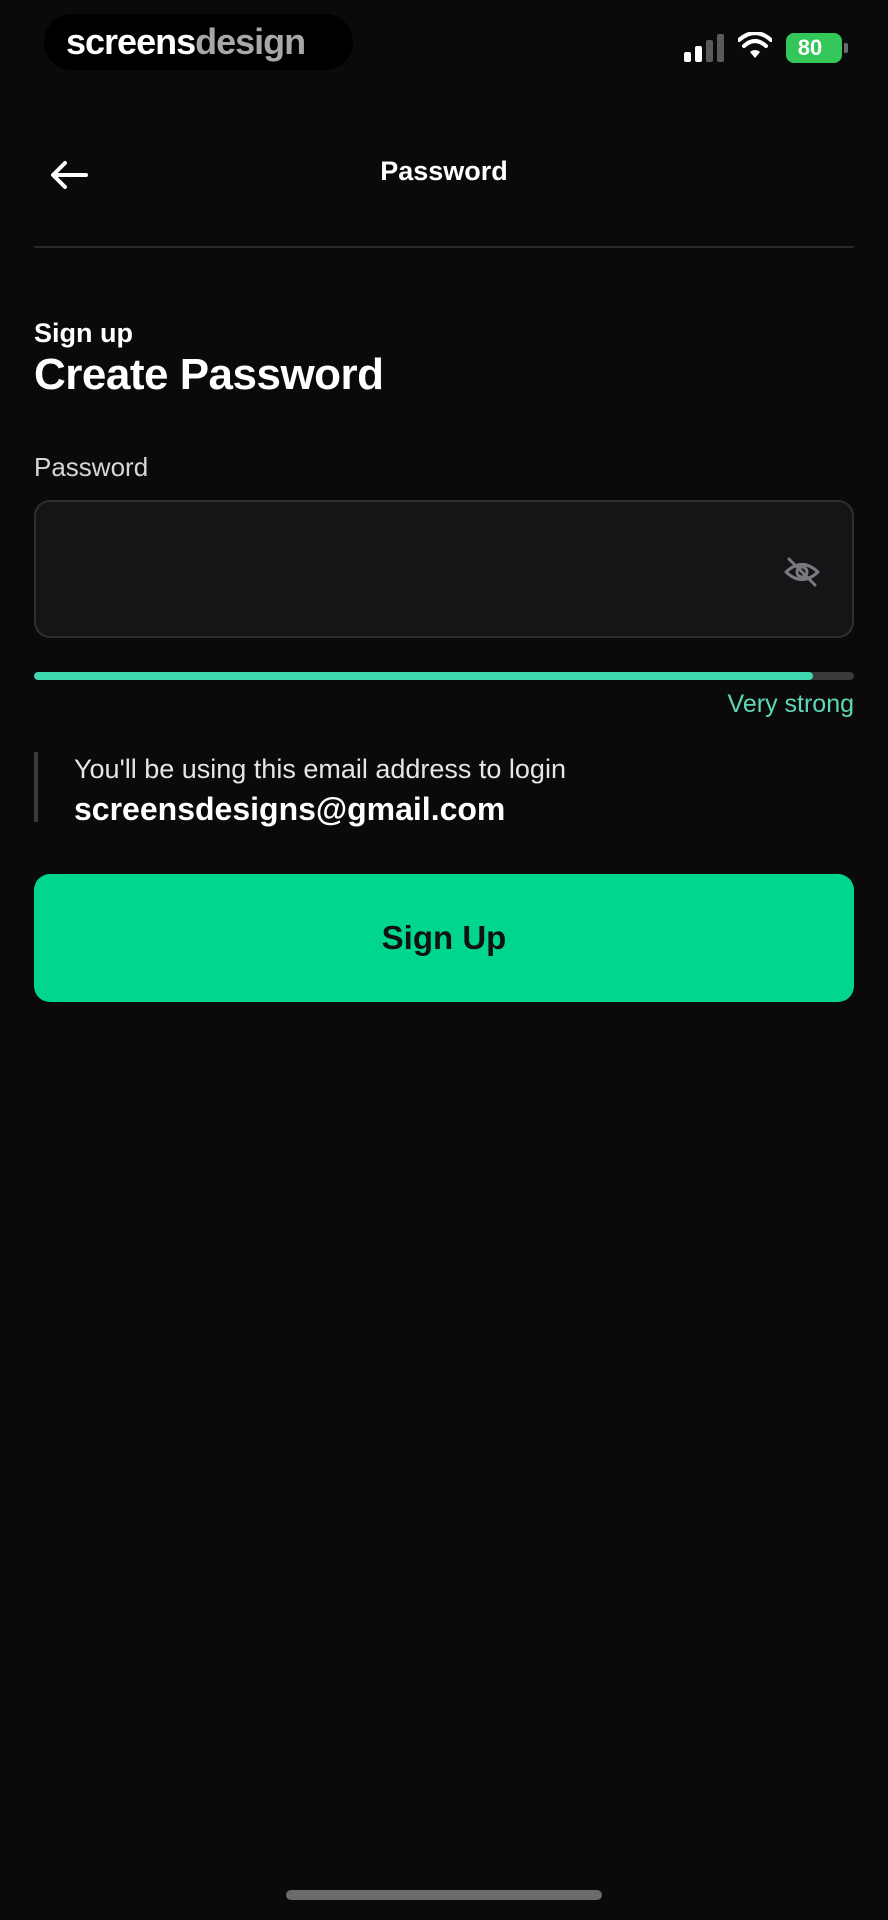  I want to click on brand-logo: screens design, so click(198, 42).